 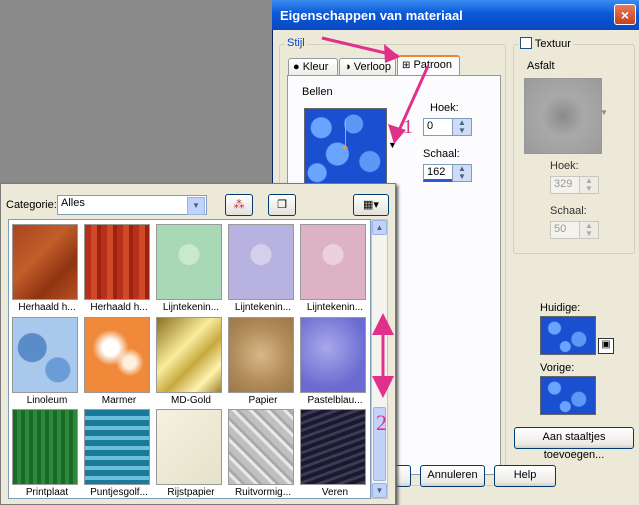 What do you see at coordinates (383, 324) in the screenshot?
I see `scroll-arrow-up` at bounding box center [383, 324].